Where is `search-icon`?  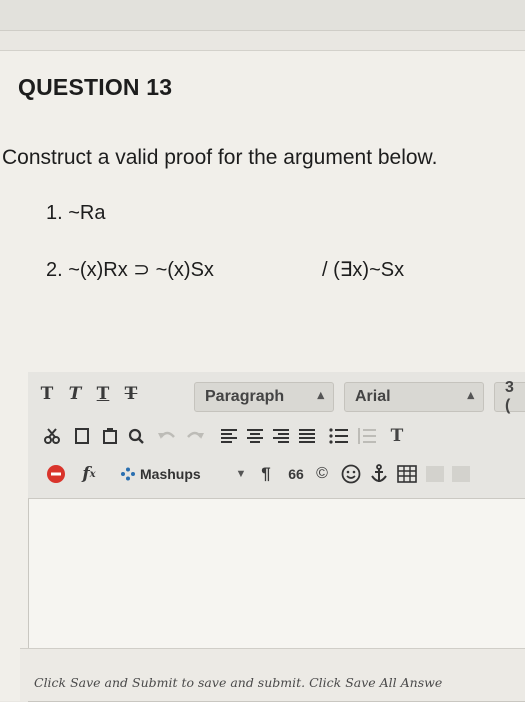 search-icon is located at coordinates (136, 436).